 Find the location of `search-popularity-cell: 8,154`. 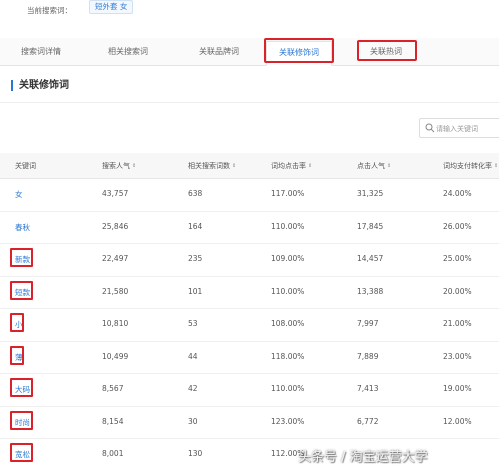

search-popularity-cell: 8,154 is located at coordinates (113, 421).